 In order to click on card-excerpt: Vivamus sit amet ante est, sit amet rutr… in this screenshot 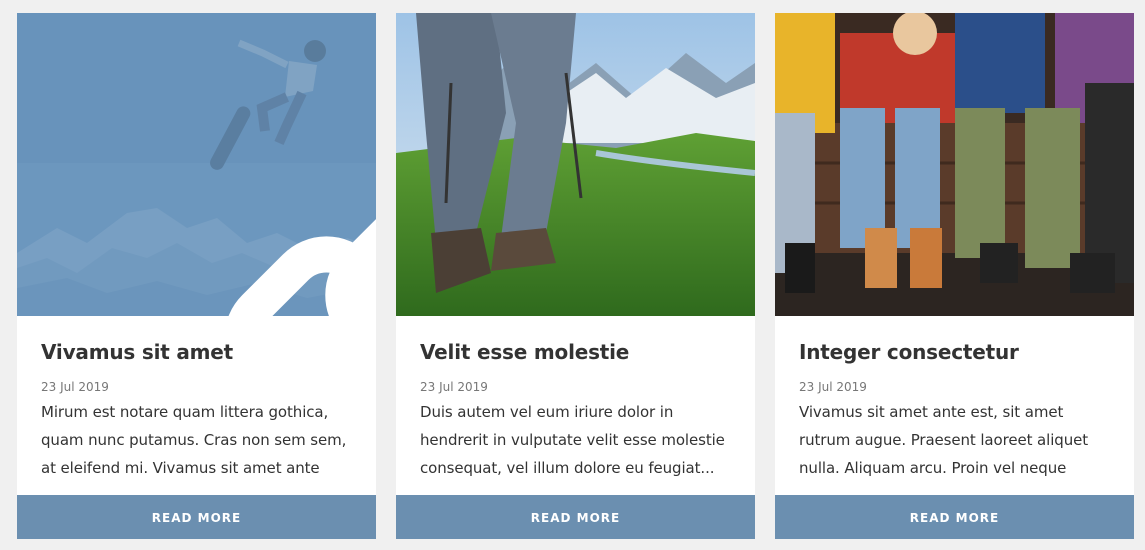, I will do `click(944, 440)`.